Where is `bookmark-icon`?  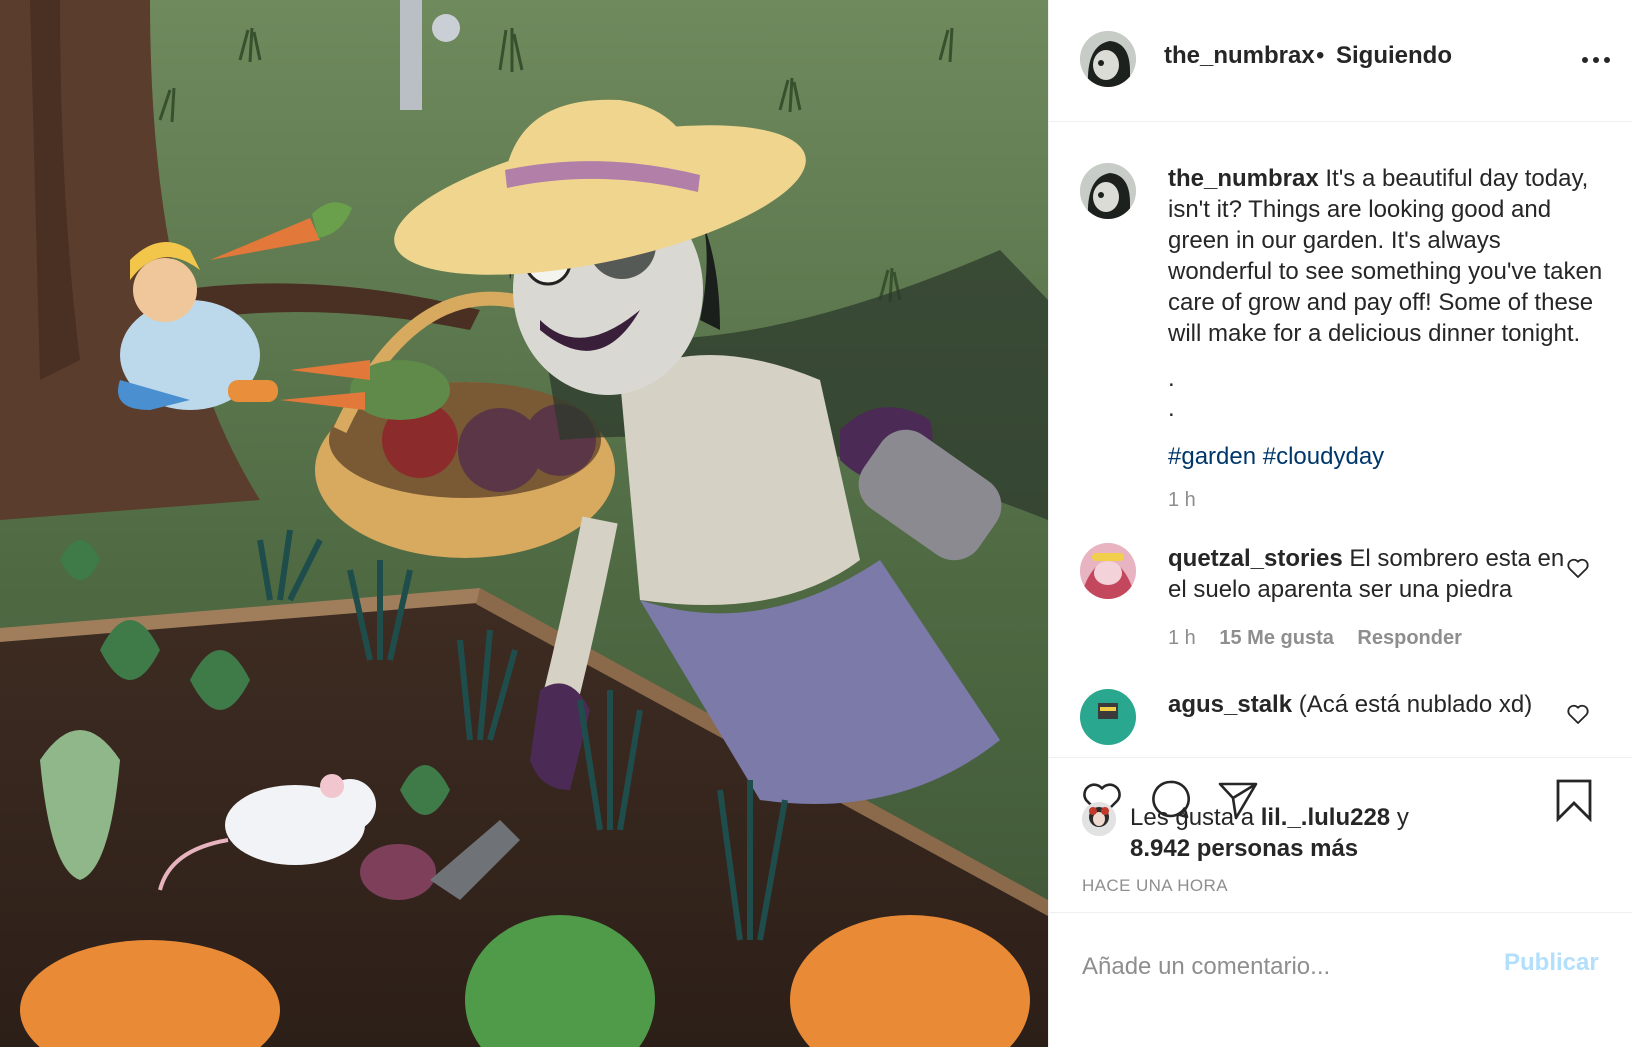
bookmark-icon is located at coordinates (1574, 800).